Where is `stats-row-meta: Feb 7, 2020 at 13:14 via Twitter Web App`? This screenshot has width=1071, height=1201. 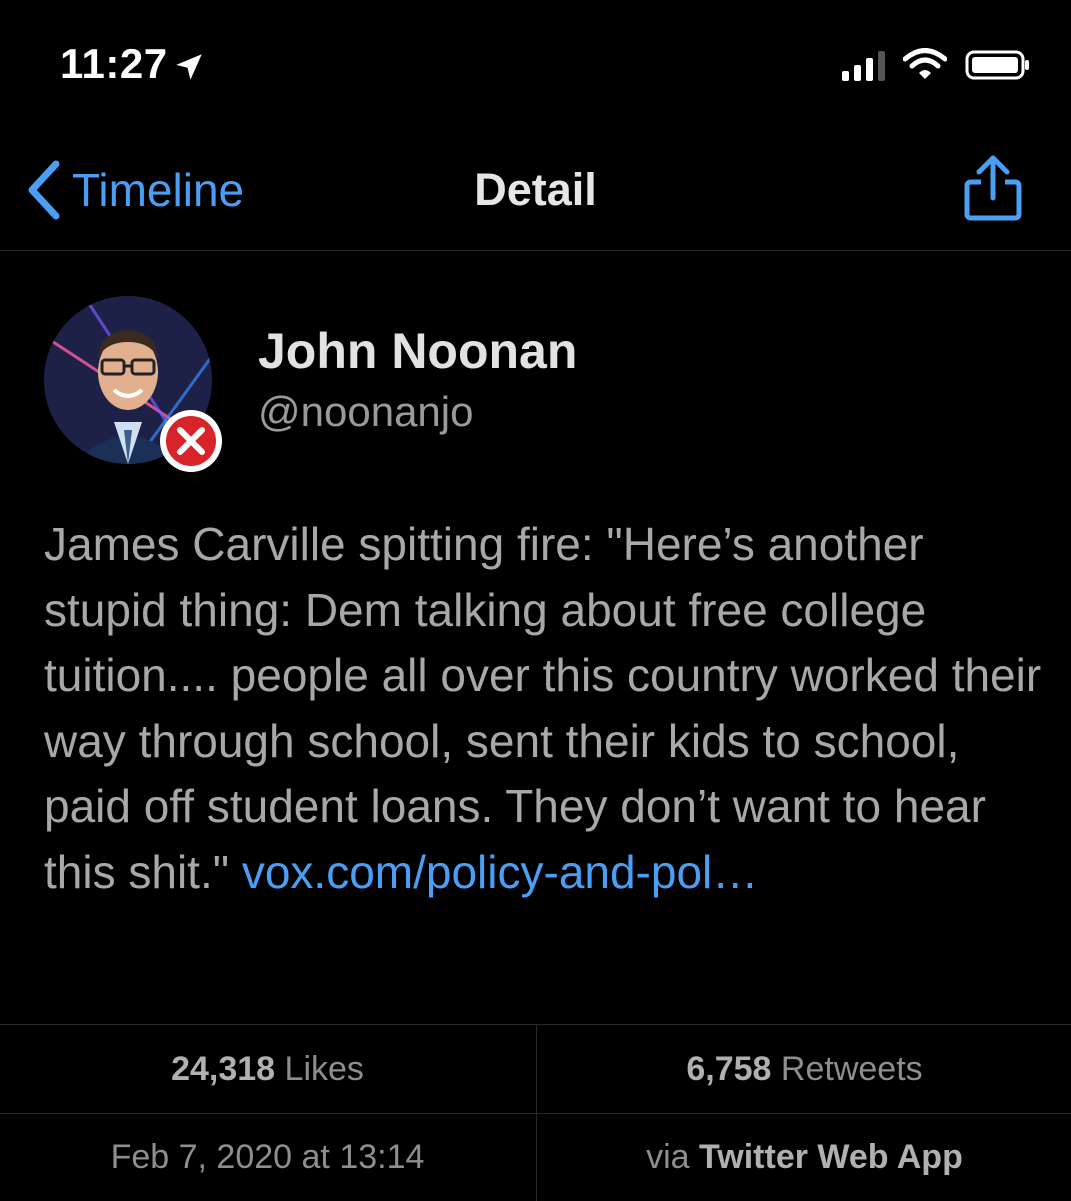 stats-row-meta: Feb 7, 2020 at 13:14 via Twitter Web App is located at coordinates (535, 1157).